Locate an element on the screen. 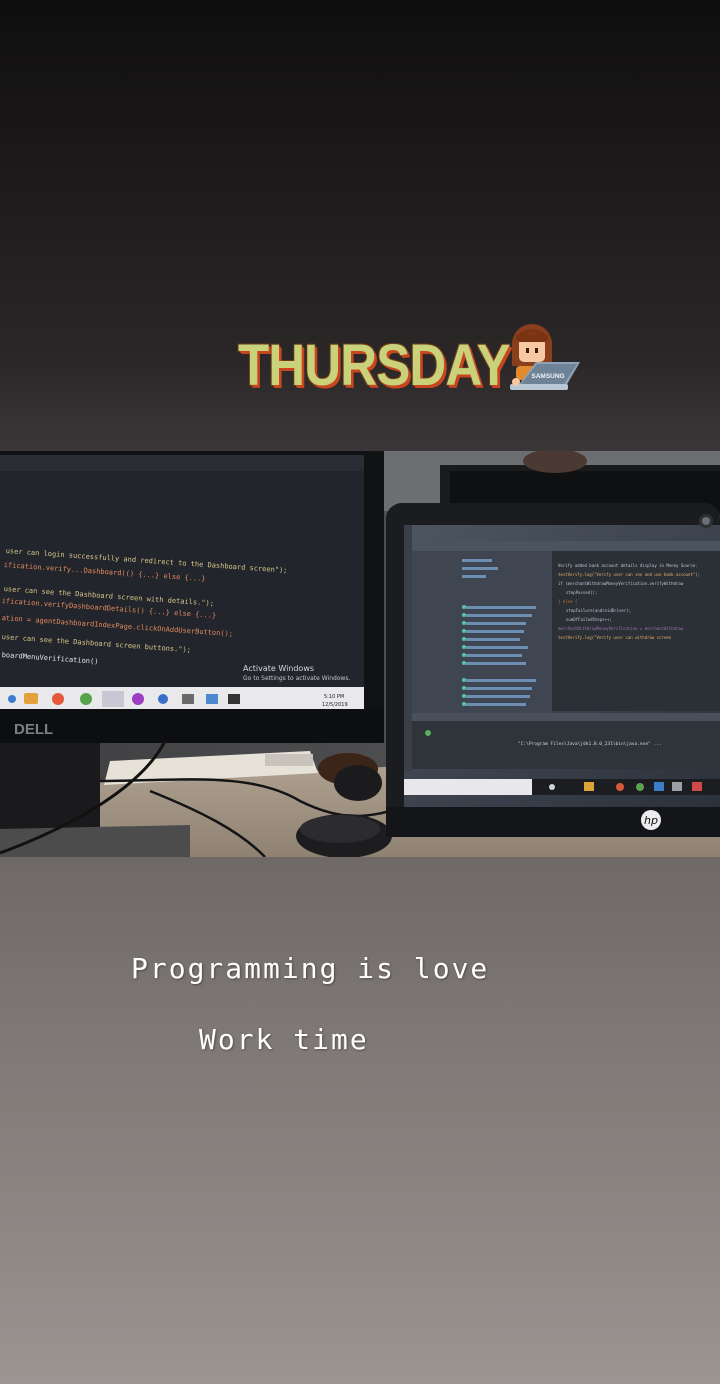 Image resolution: width=720 pixels, height=1384 pixels. svg-text: 5:10 PM is located at coordinates (334, 697).